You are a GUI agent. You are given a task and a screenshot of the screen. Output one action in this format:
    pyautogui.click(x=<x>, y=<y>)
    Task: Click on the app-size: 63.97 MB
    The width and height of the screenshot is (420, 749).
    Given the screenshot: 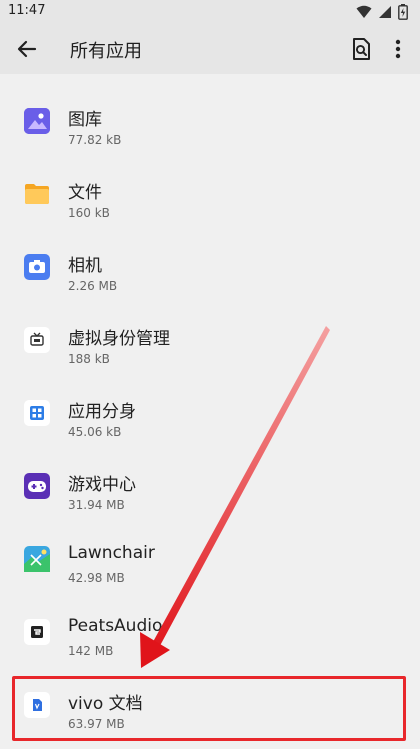 What is the action you would take?
    pyautogui.click(x=96, y=724)
    